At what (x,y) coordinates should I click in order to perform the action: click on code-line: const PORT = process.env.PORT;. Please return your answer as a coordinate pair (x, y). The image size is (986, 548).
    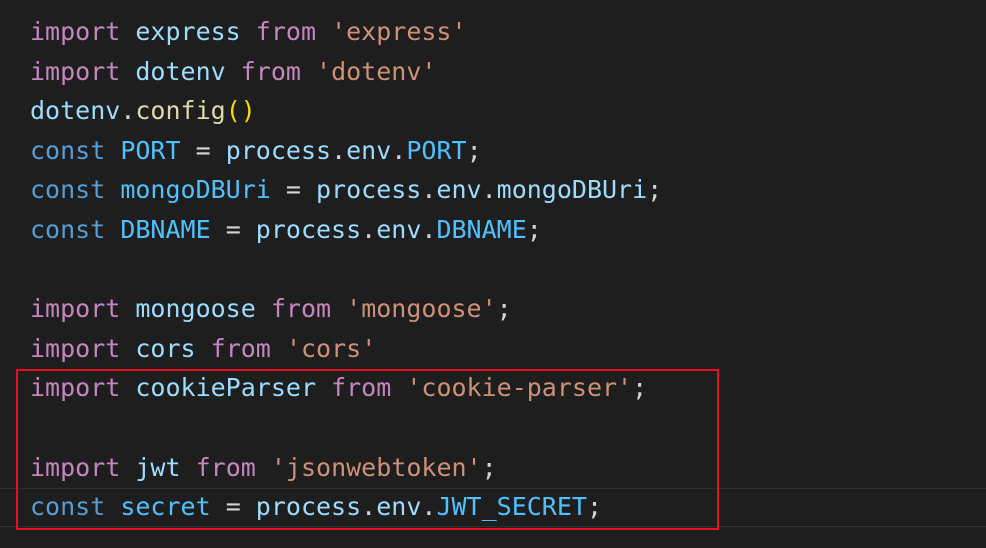
    Looking at the image, I should click on (346, 151).